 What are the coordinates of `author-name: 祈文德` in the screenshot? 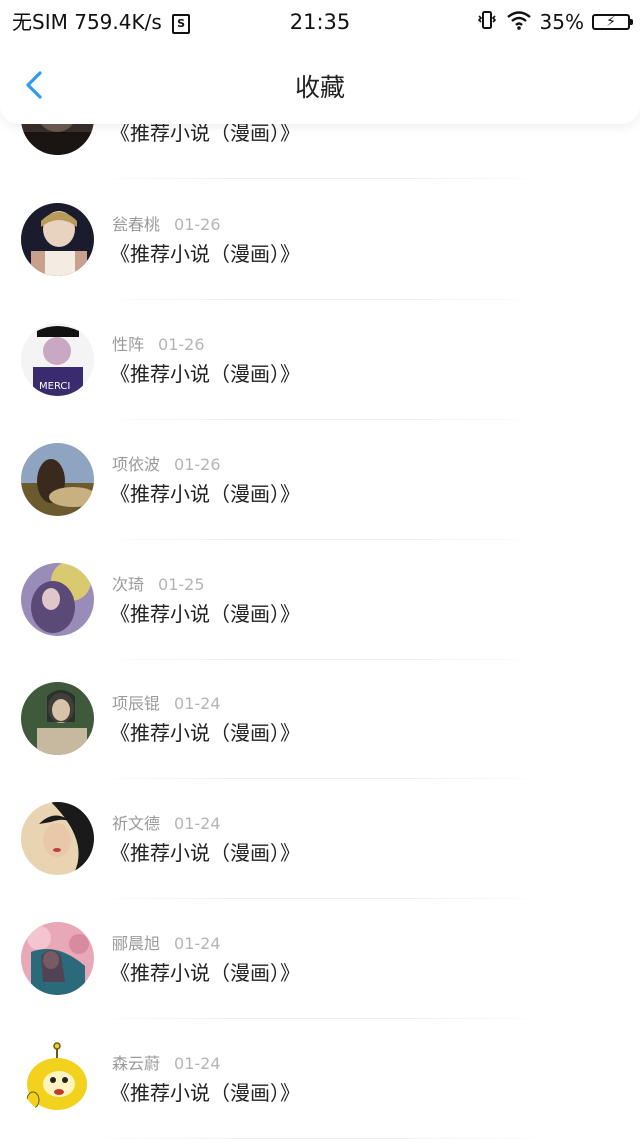 It's located at (136, 823).